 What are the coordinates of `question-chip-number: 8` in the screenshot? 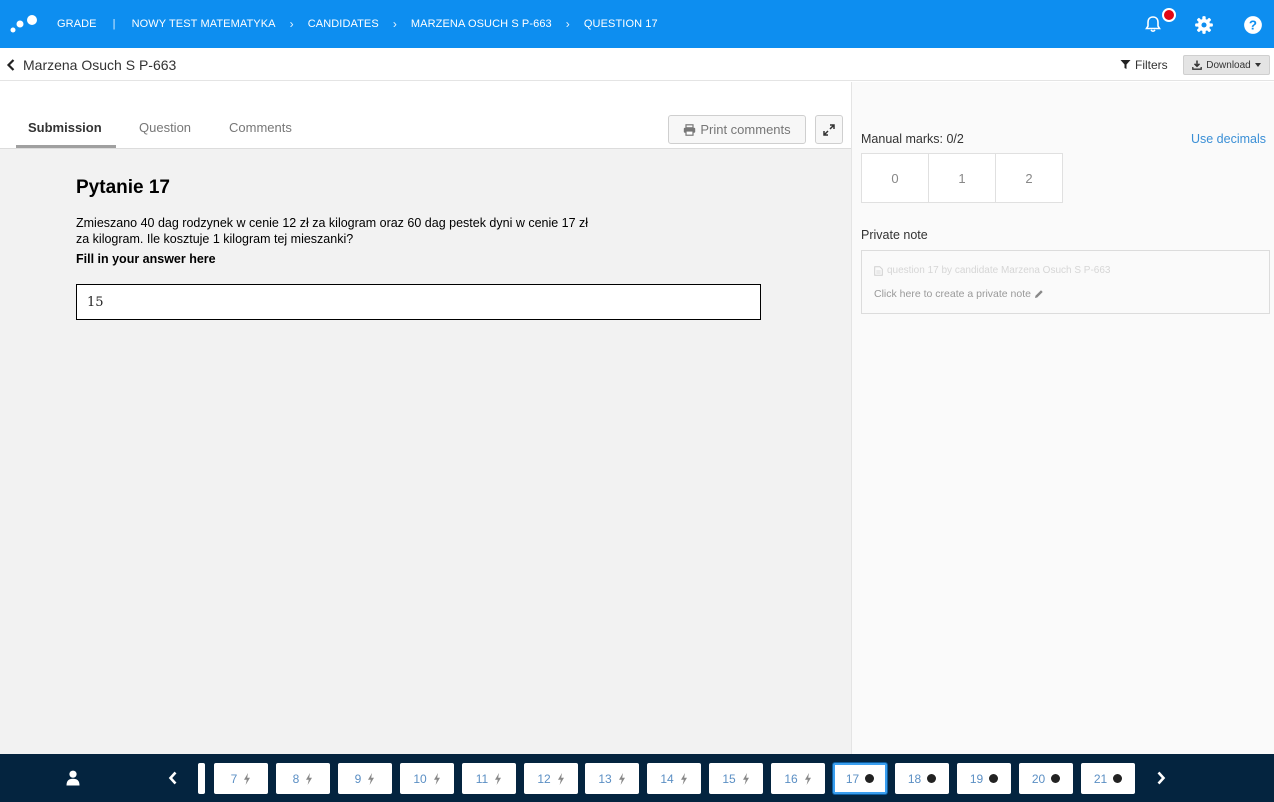 It's located at (296, 778).